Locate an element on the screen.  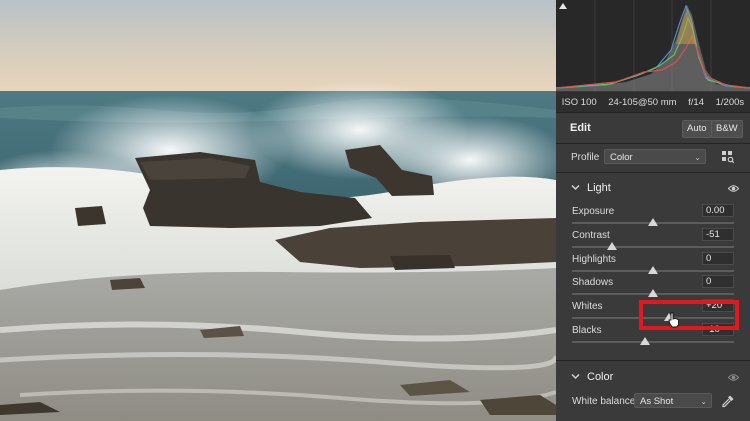
hand-pointer-cursor-icon is located at coordinates (673, 320).